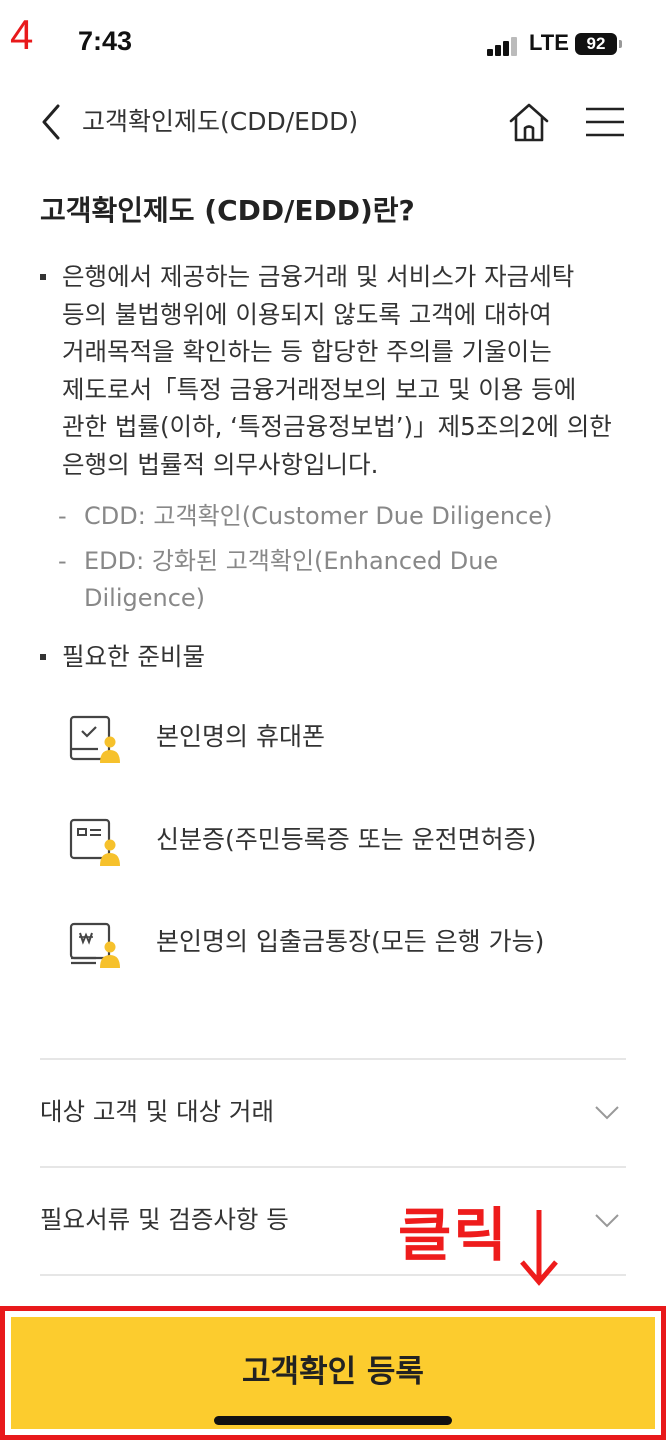 The image size is (666, 1440). What do you see at coordinates (605, 122) in the screenshot?
I see `hamburger-menu-icon` at bounding box center [605, 122].